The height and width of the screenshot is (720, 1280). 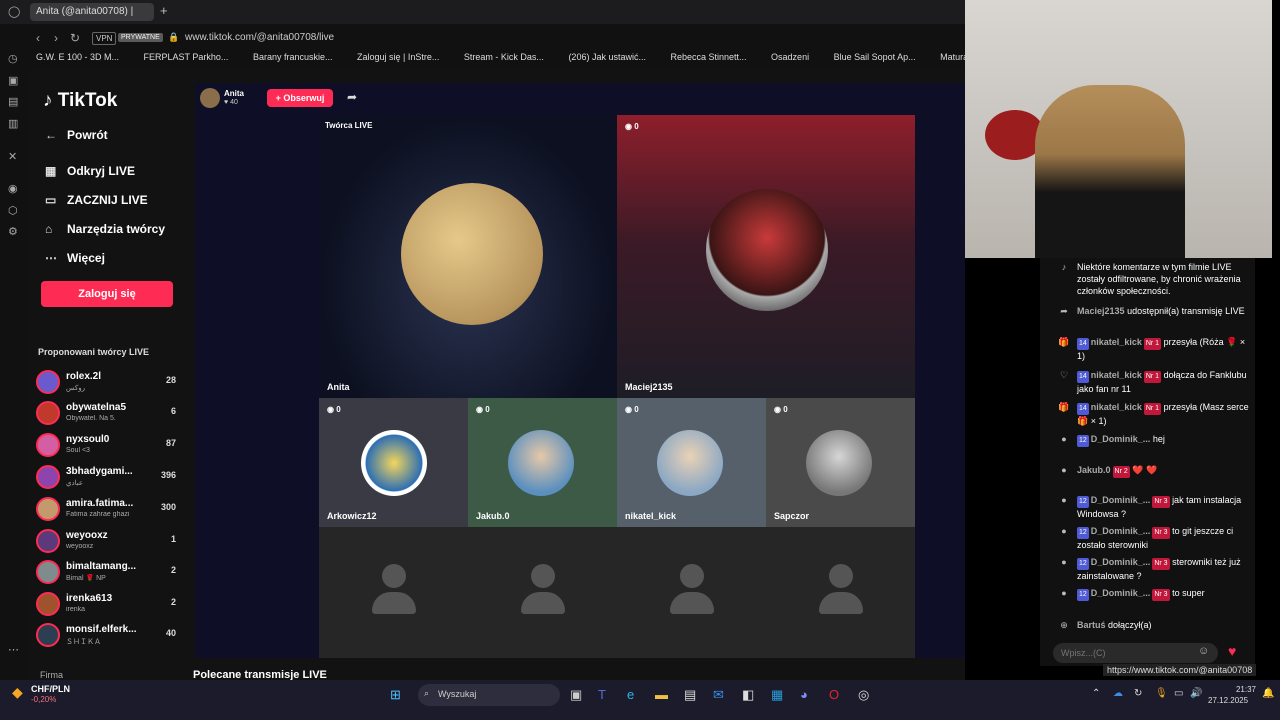 I want to click on emoji-icon: ☺, so click(x=1203, y=651).